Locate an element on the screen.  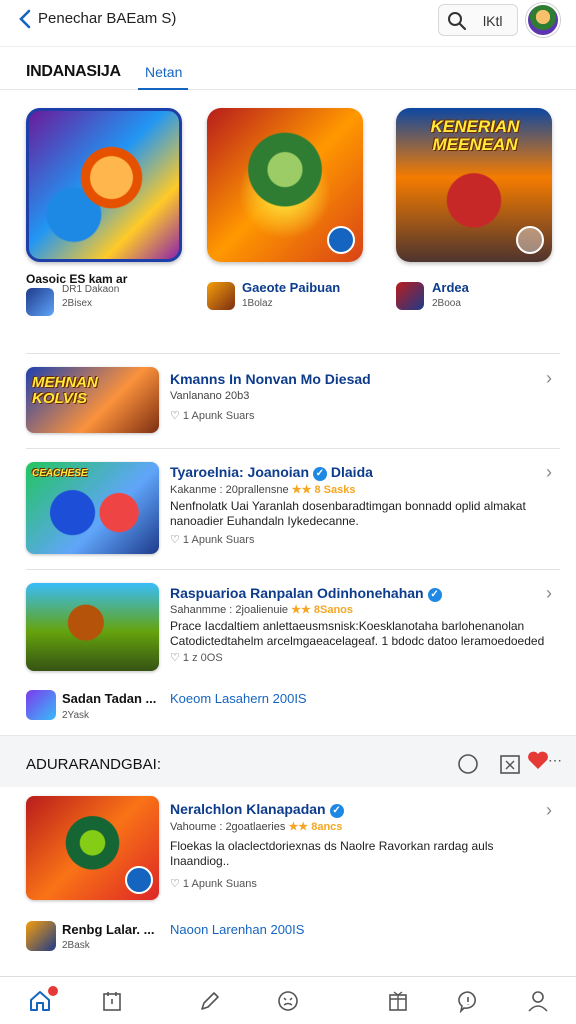
featured-sub-1: 2Bisex is located at coordinates (77, 303).